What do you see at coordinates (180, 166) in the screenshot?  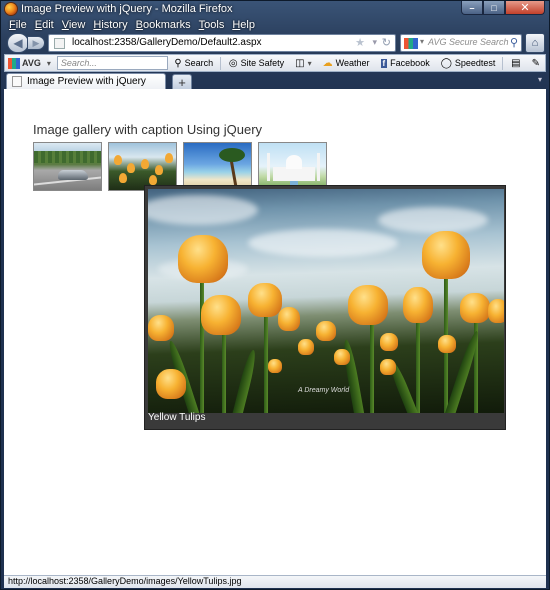 I see `thumbnail-strip` at bounding box center [180, 166].